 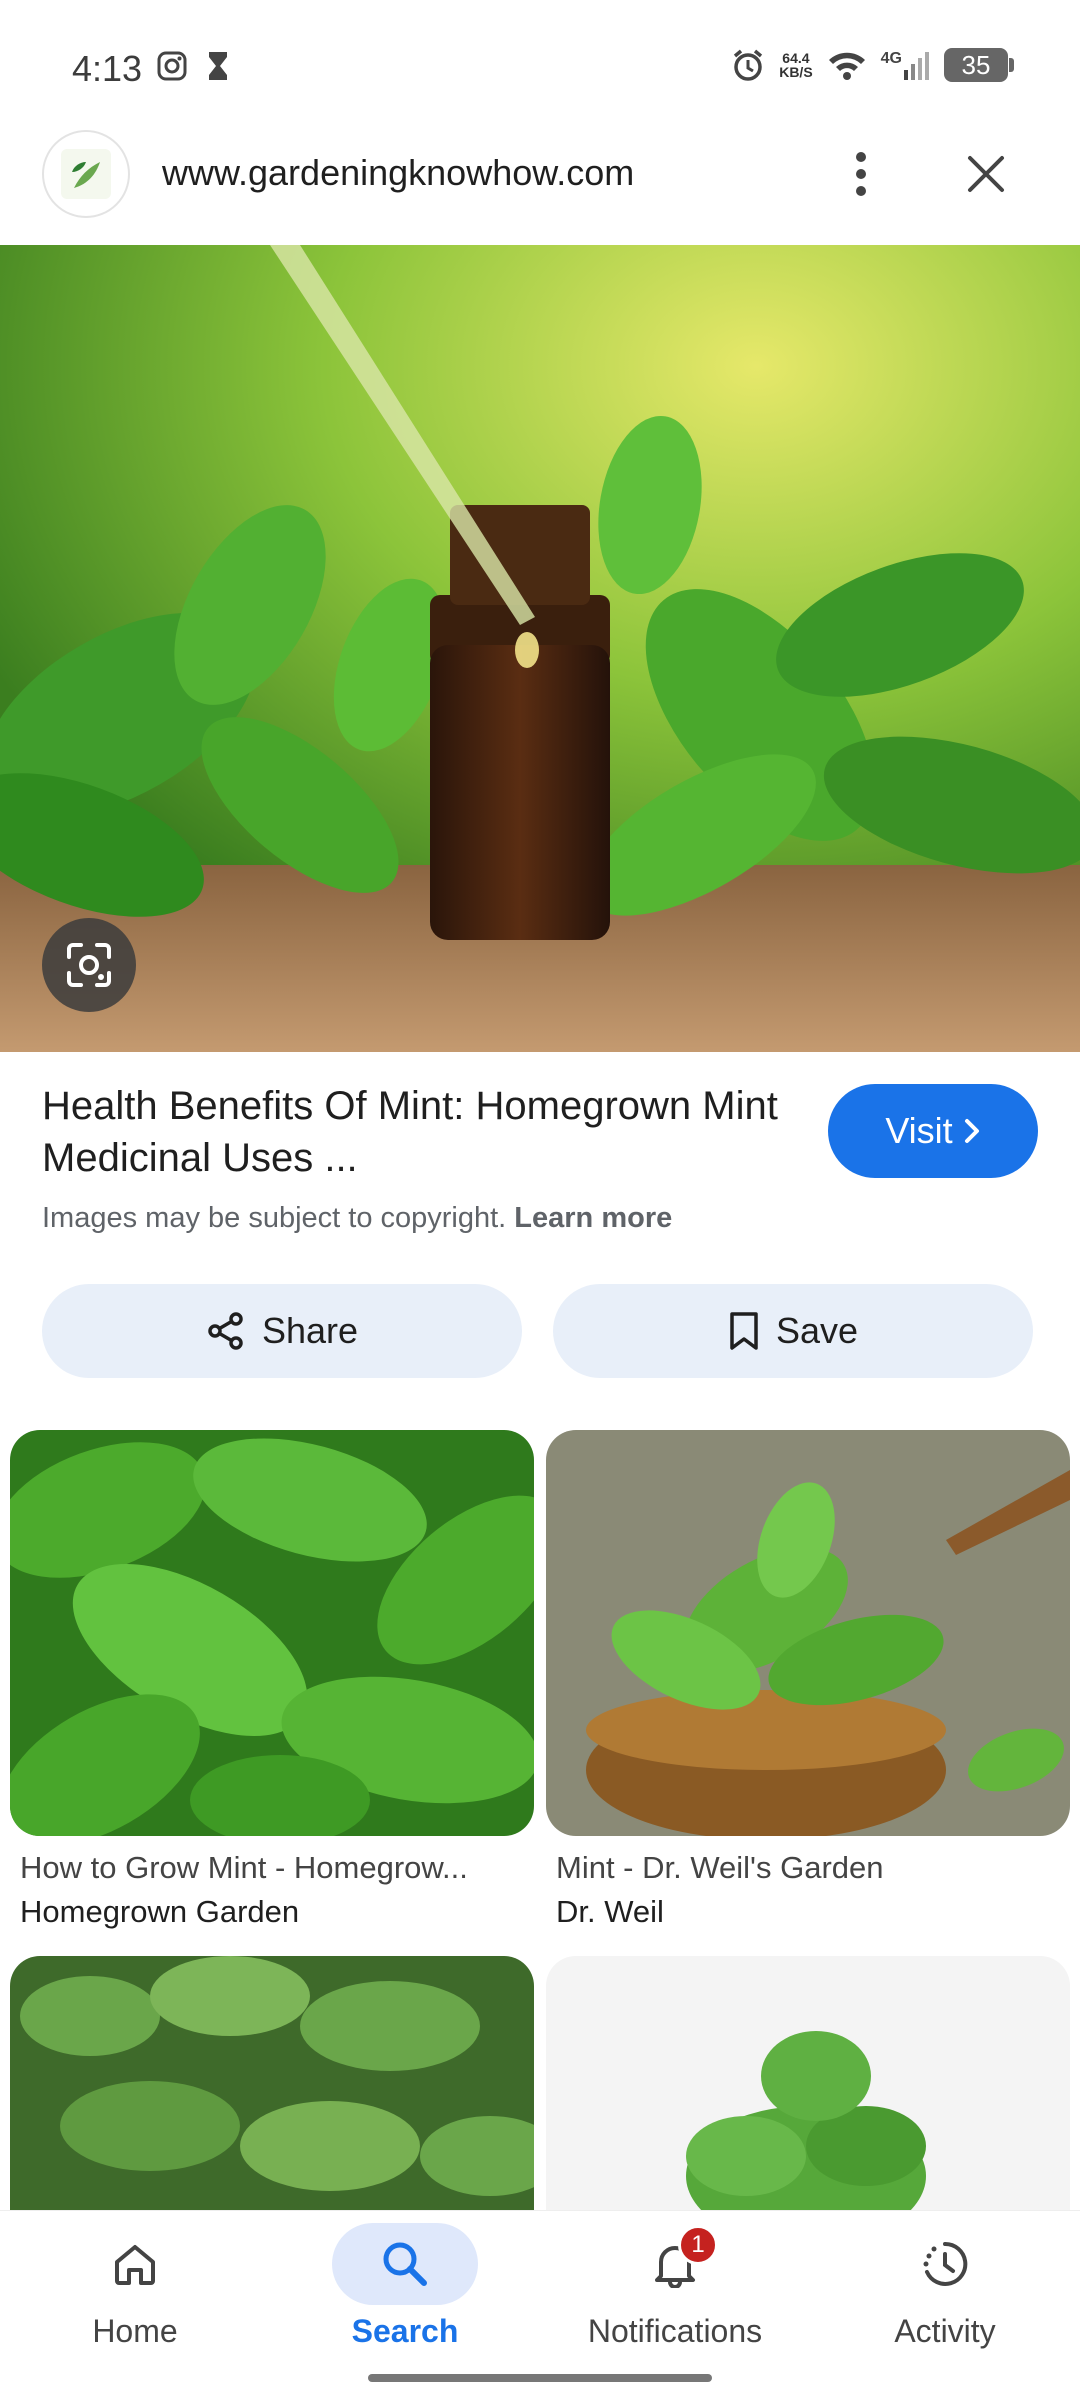 What do you see at coordinates (846, 66) in the screenshot?
I see `wifi-icon` at bounding box center [846, 66].